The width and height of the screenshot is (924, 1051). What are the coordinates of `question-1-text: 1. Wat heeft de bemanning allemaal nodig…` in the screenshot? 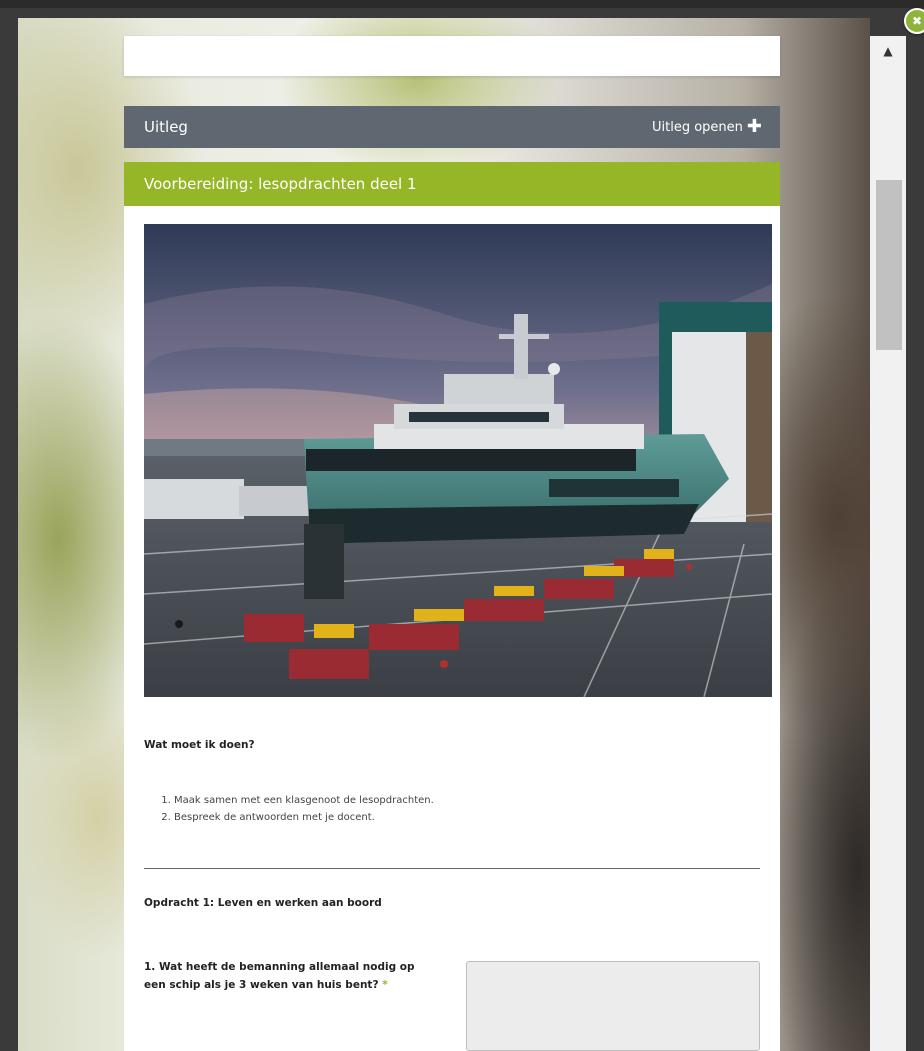 It's located at (279, 976).